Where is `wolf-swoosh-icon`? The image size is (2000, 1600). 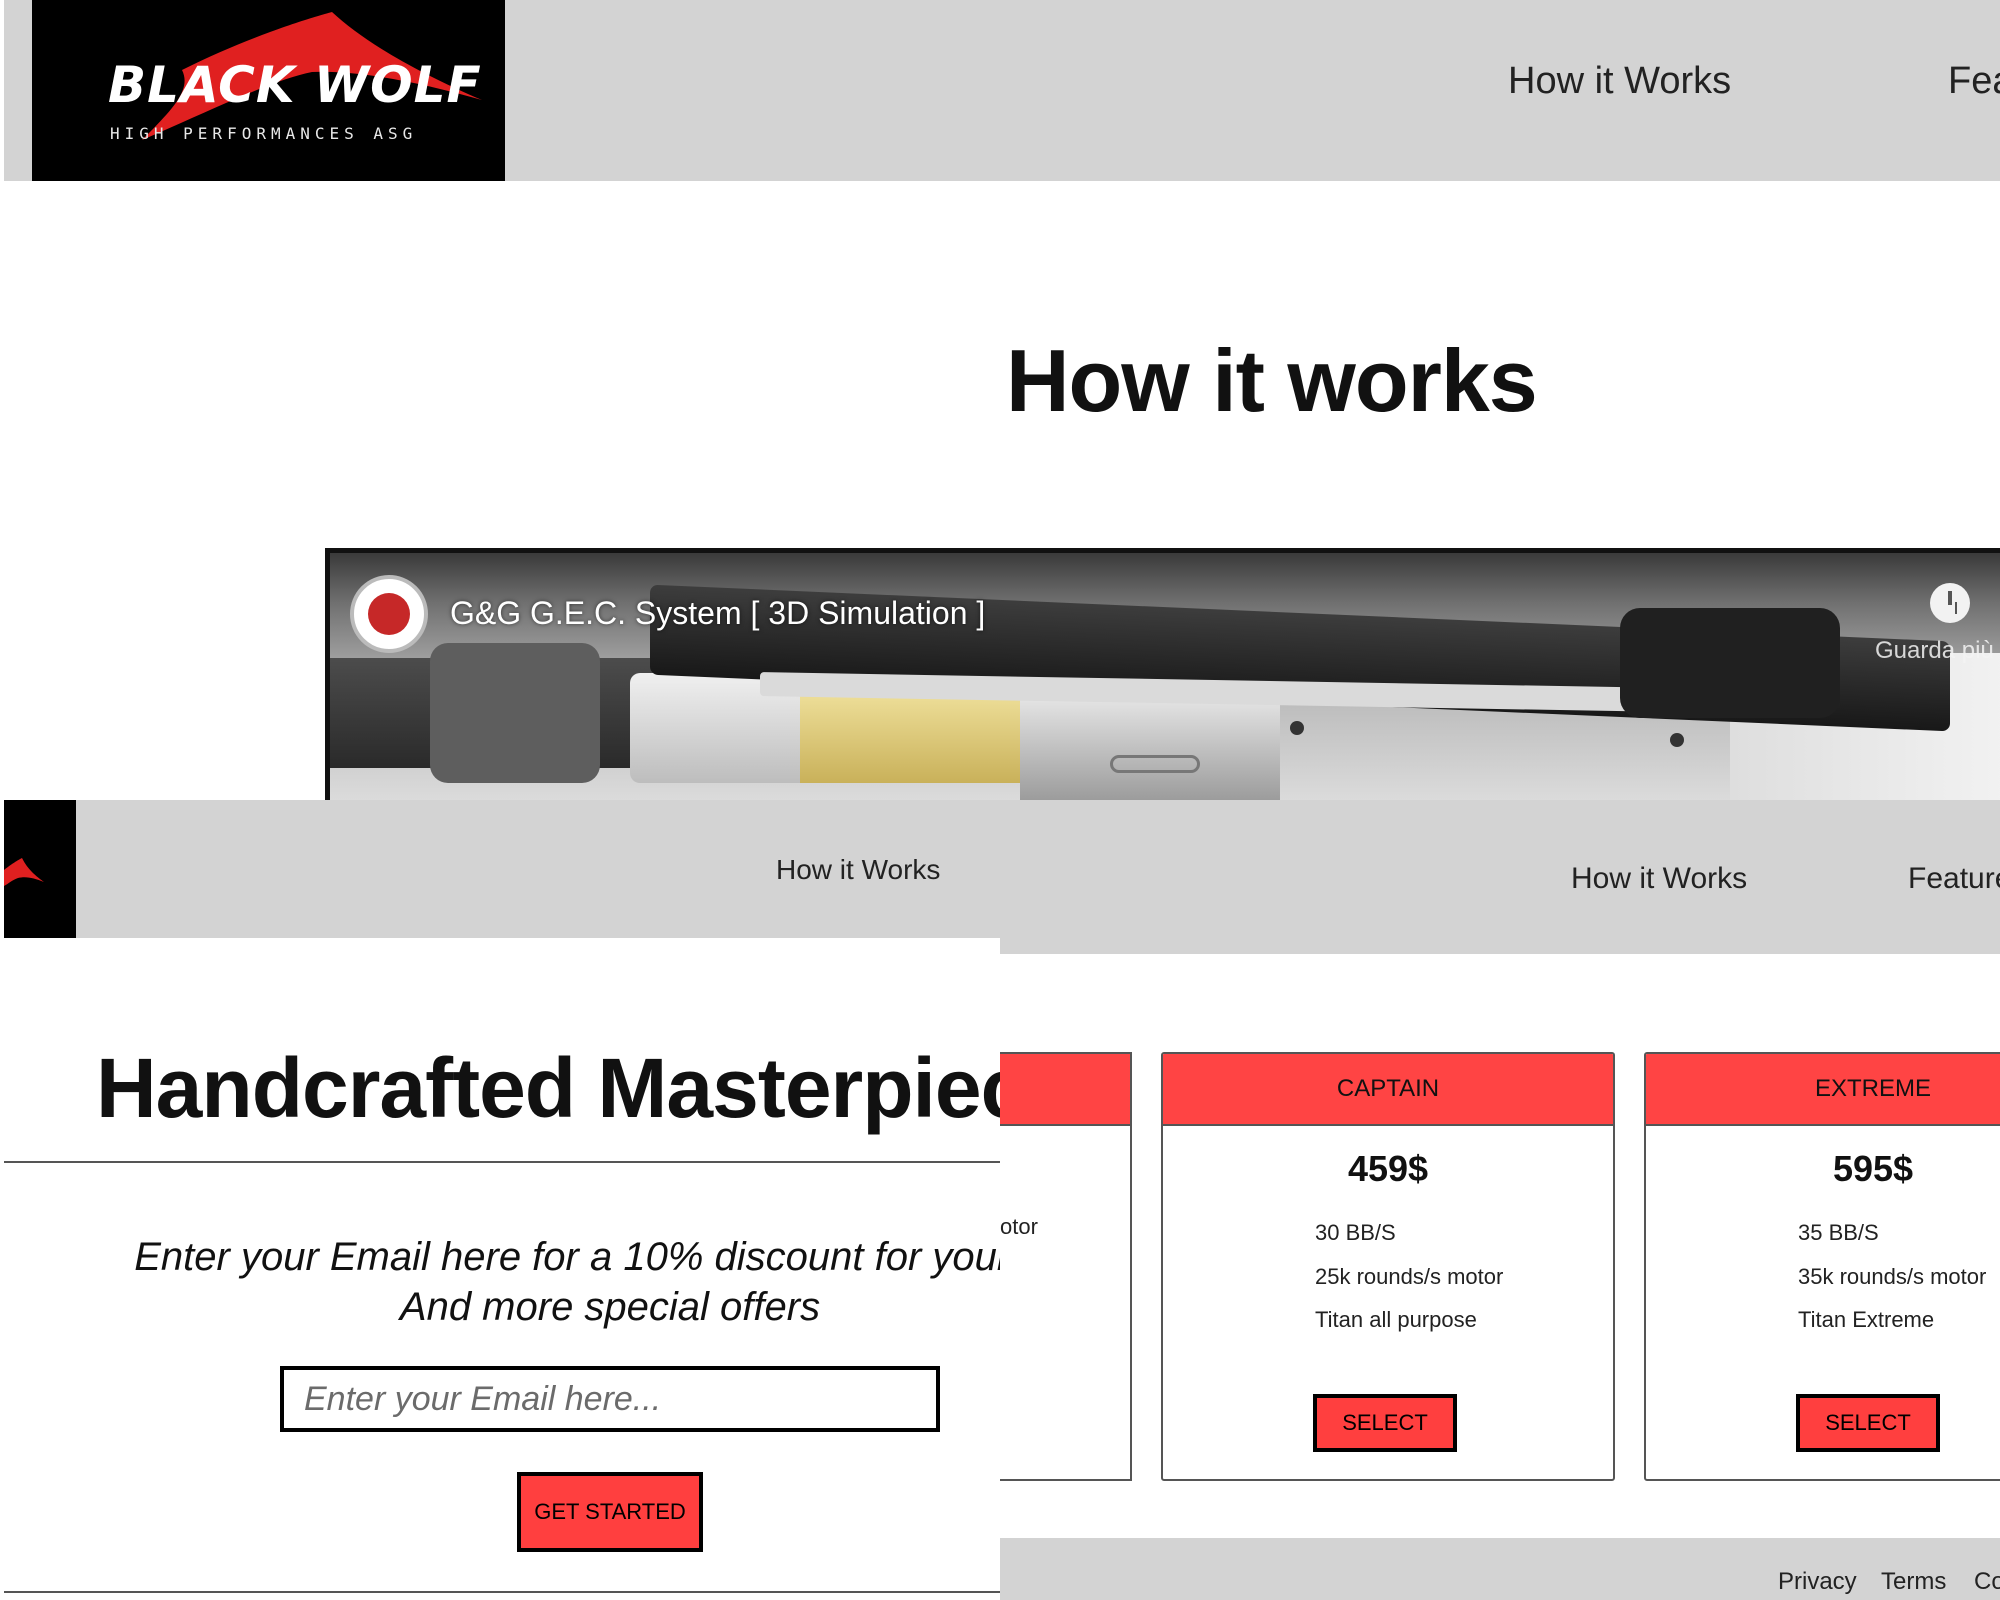
wolf-swoosh-icon is located at coordinates (24, 872).